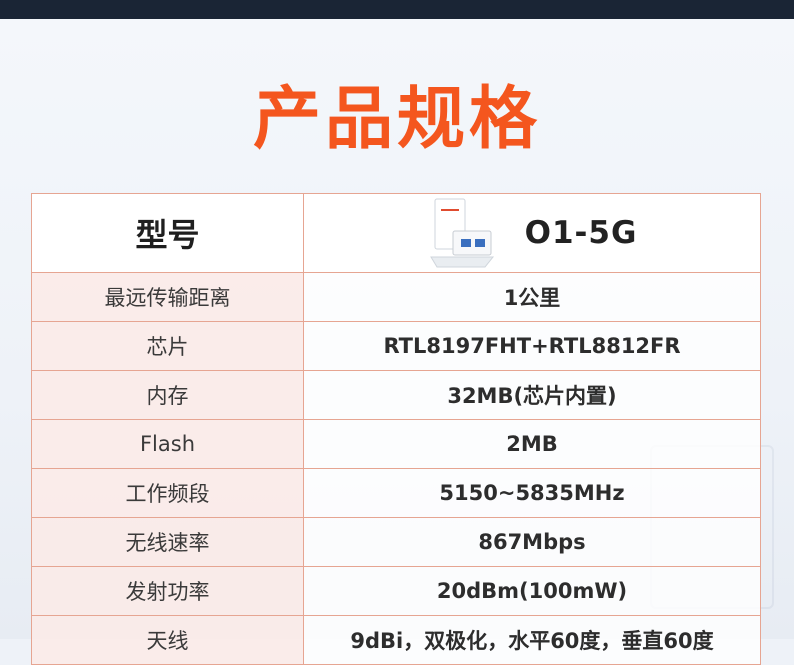 The image size is (794, 665). I want to click on row-label: 最远传输距离, so click(167, 297).